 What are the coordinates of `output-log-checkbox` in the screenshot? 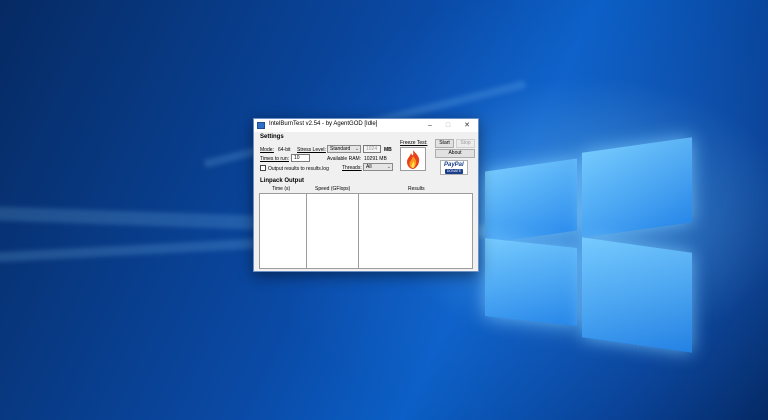 It's located at (263, 168).